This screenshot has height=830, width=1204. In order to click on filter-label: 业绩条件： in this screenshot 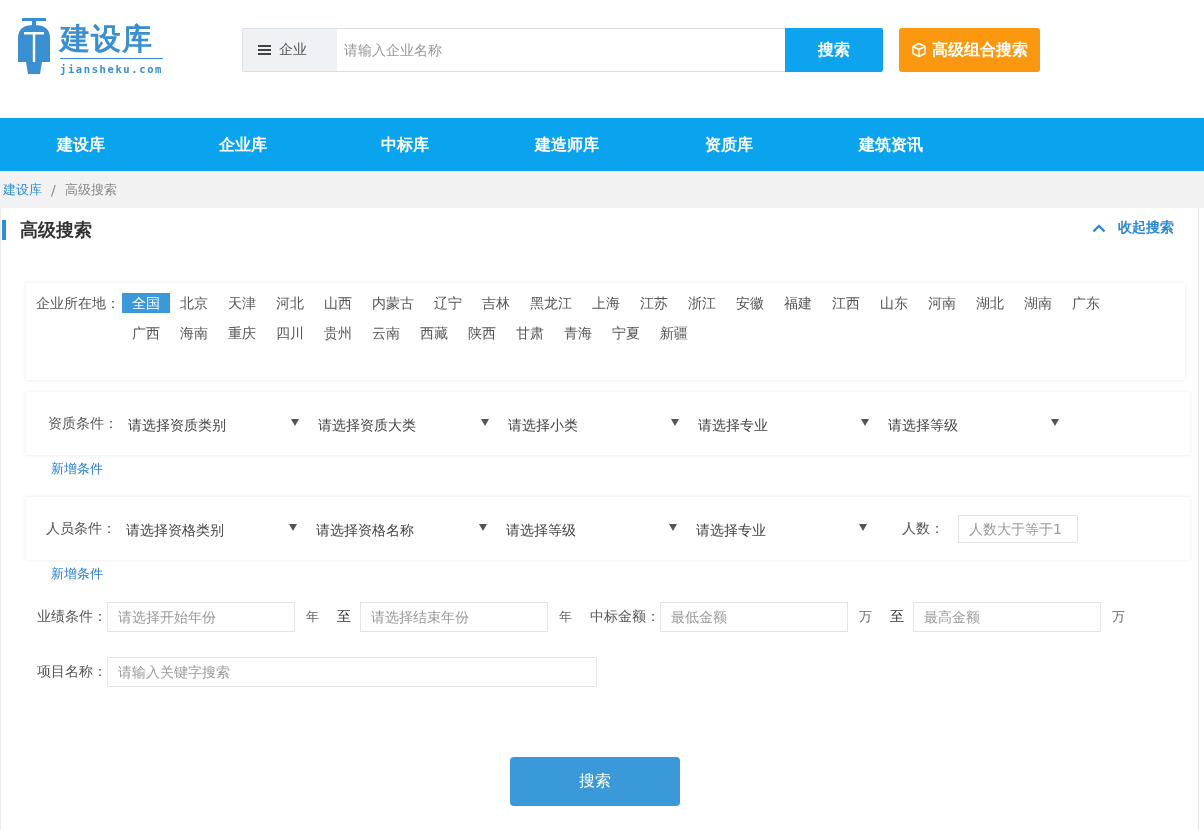, I will do `click(72, 617)`.